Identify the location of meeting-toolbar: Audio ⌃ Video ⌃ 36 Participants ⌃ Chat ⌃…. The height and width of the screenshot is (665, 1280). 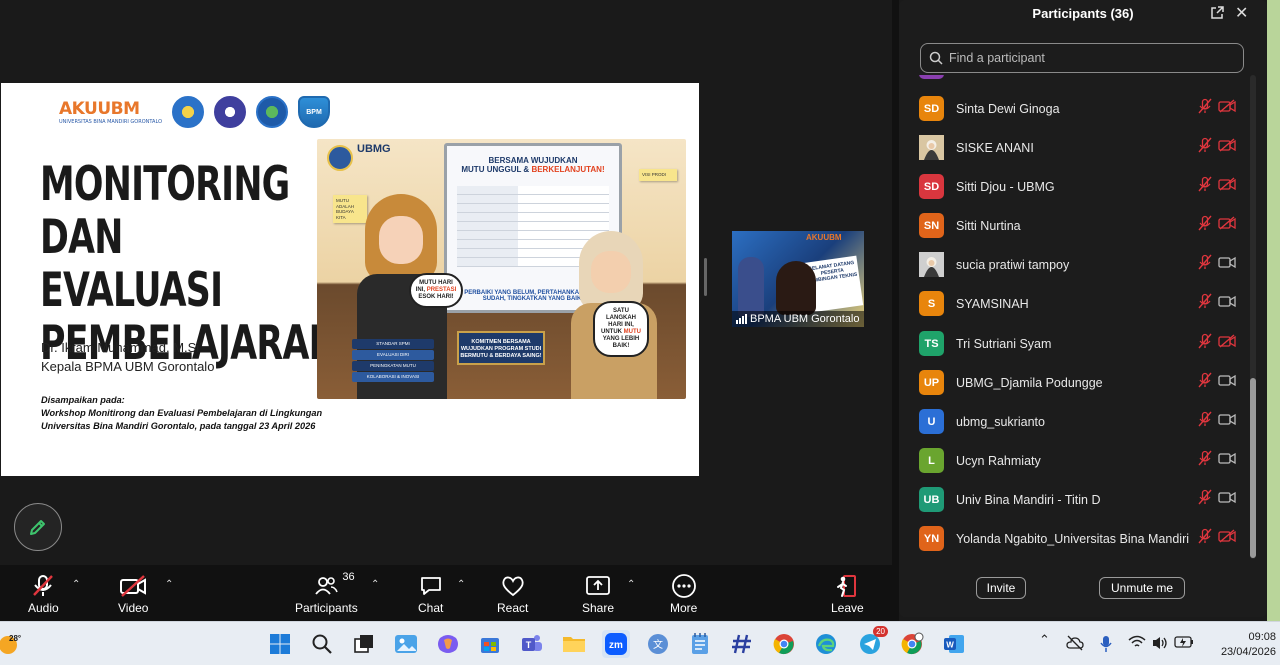
(446, 593).